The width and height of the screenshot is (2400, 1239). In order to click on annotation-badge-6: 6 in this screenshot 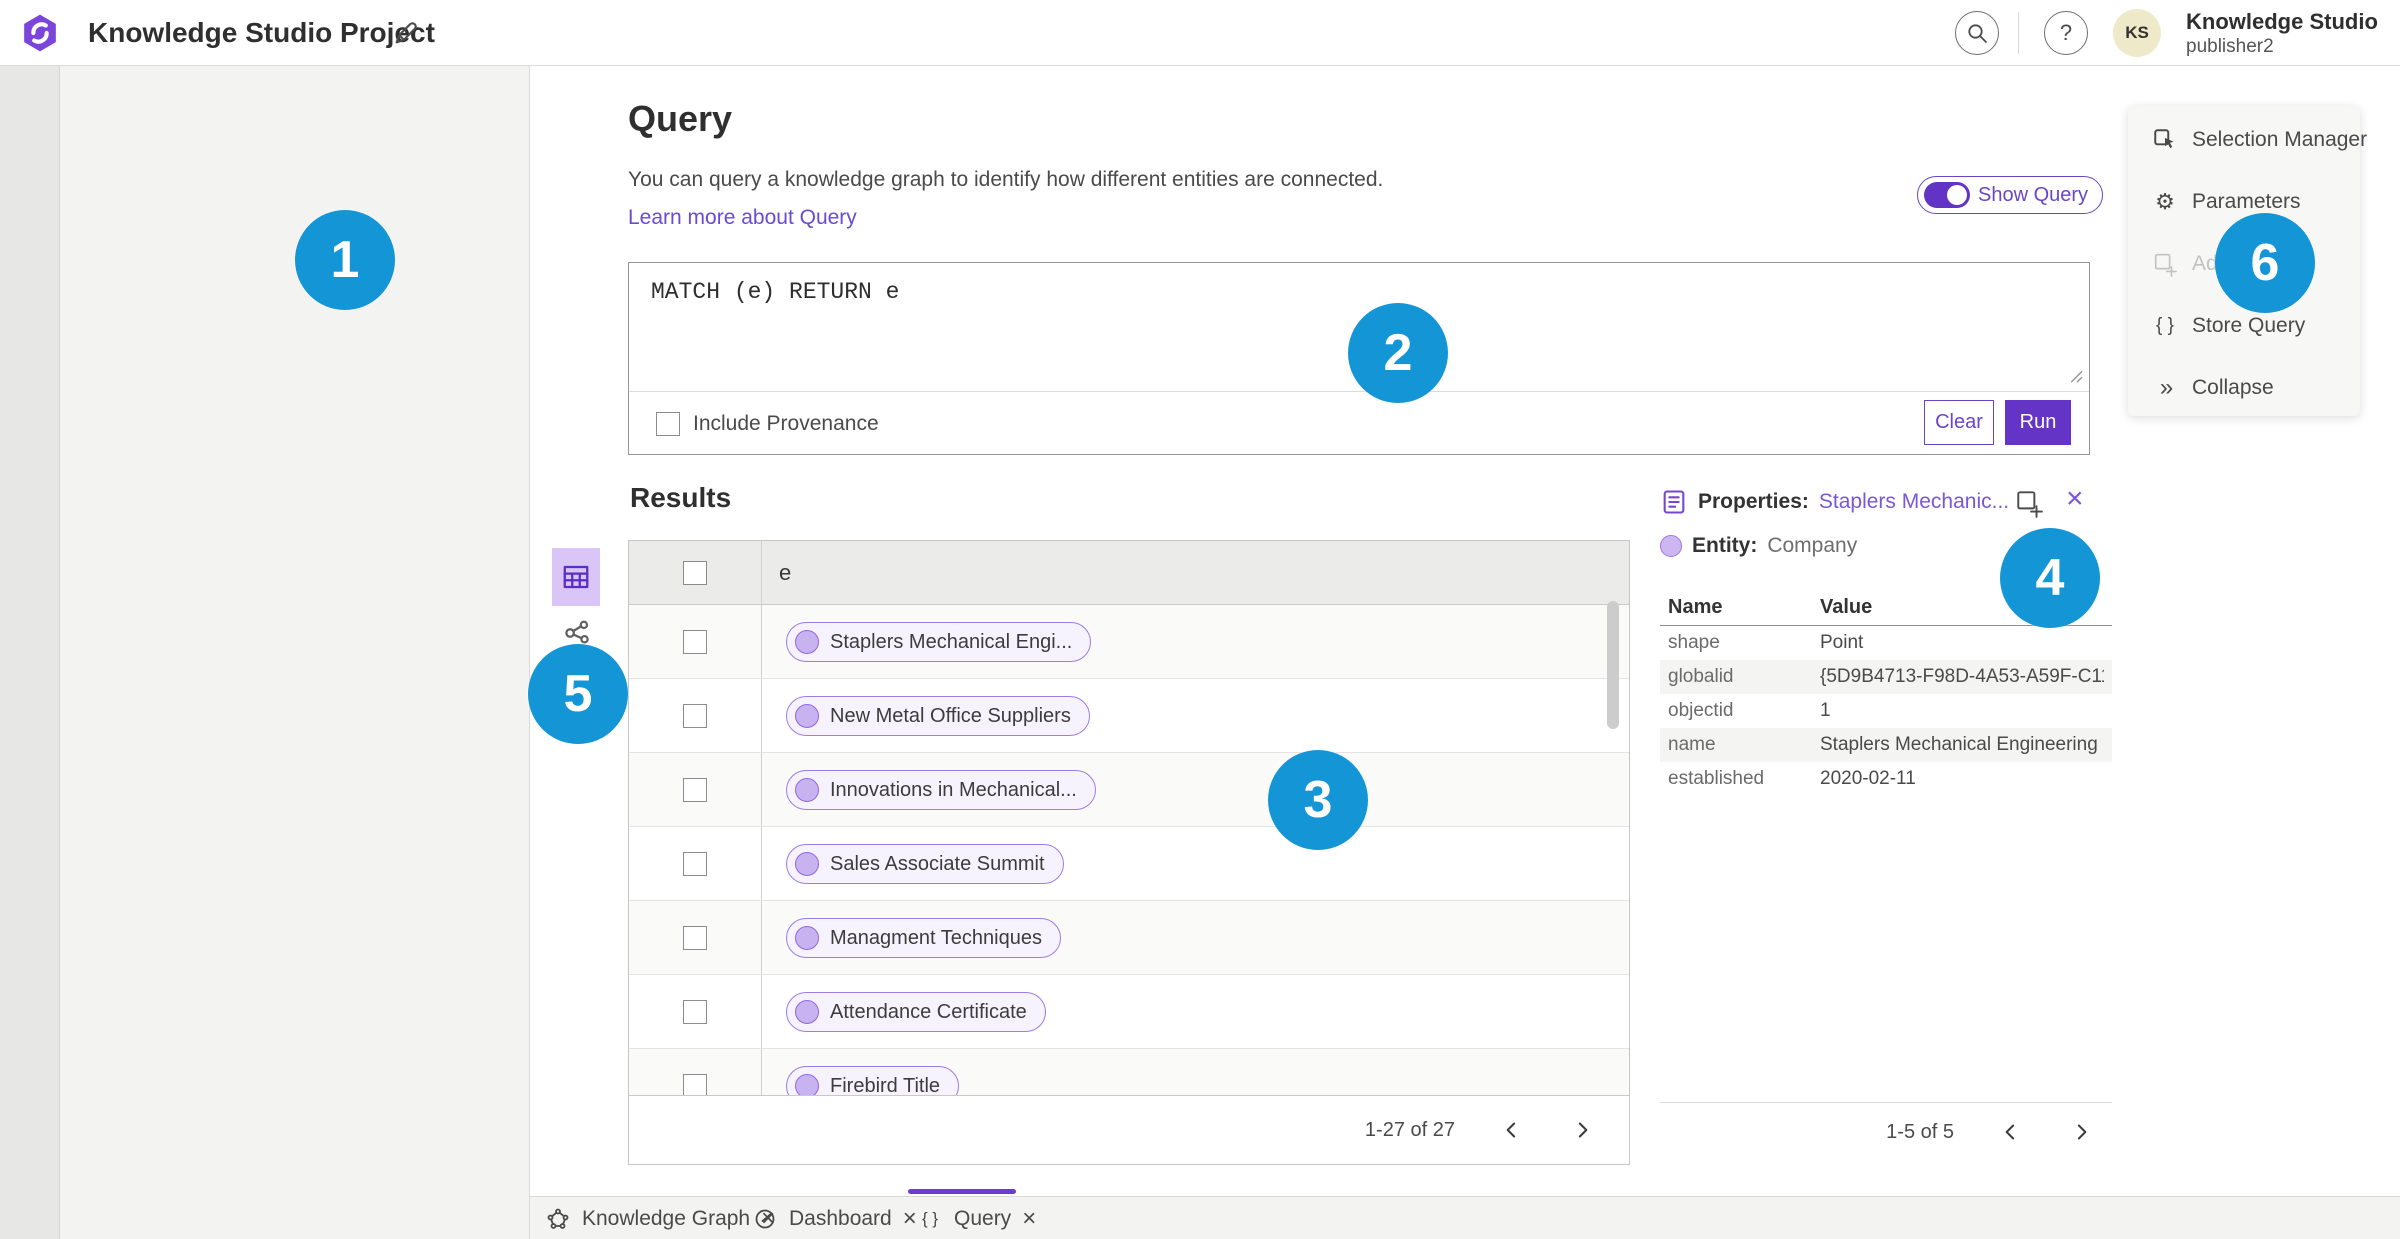, I will do `click(2265, 263)`.